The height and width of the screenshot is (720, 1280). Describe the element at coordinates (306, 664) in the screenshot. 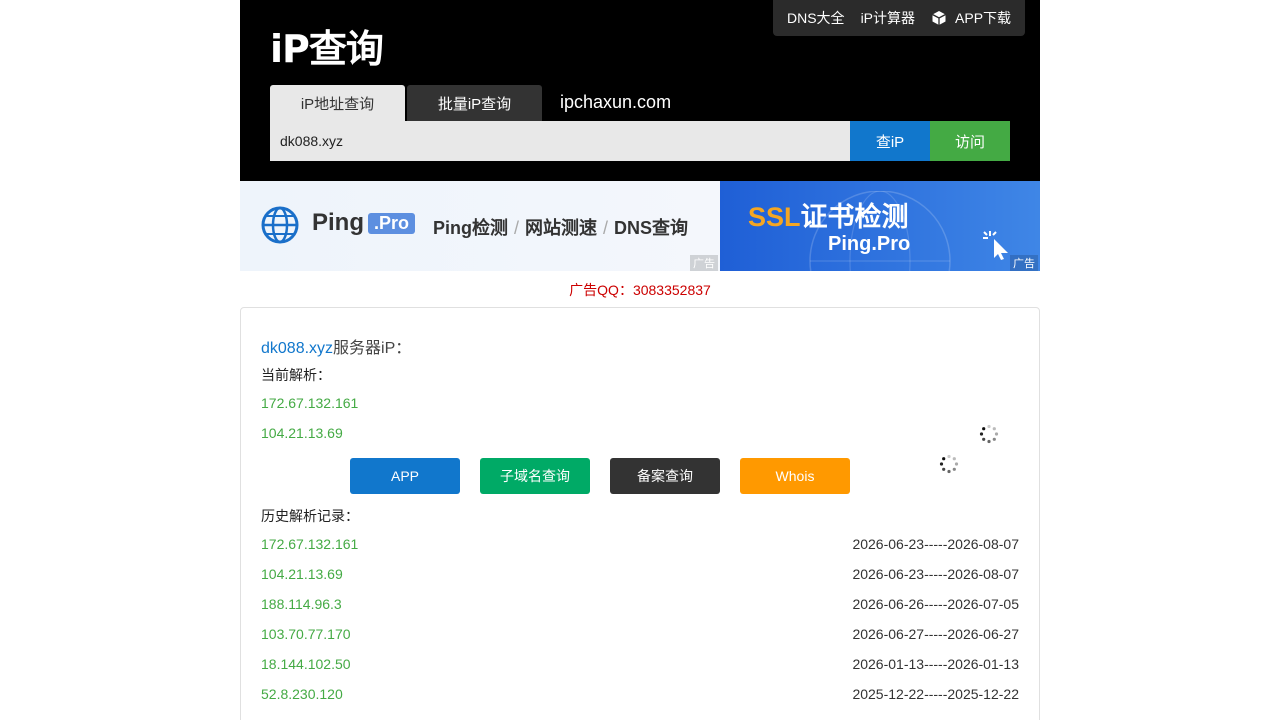

I see `history-ip-link: 18.144.102.50` at that location.